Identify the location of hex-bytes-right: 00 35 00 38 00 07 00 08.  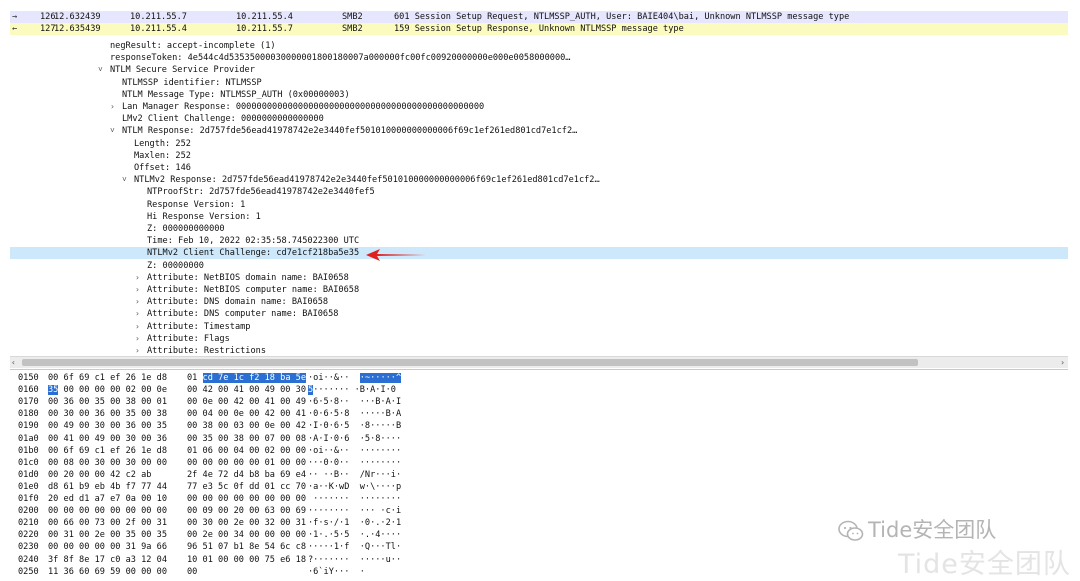
(246, 439).